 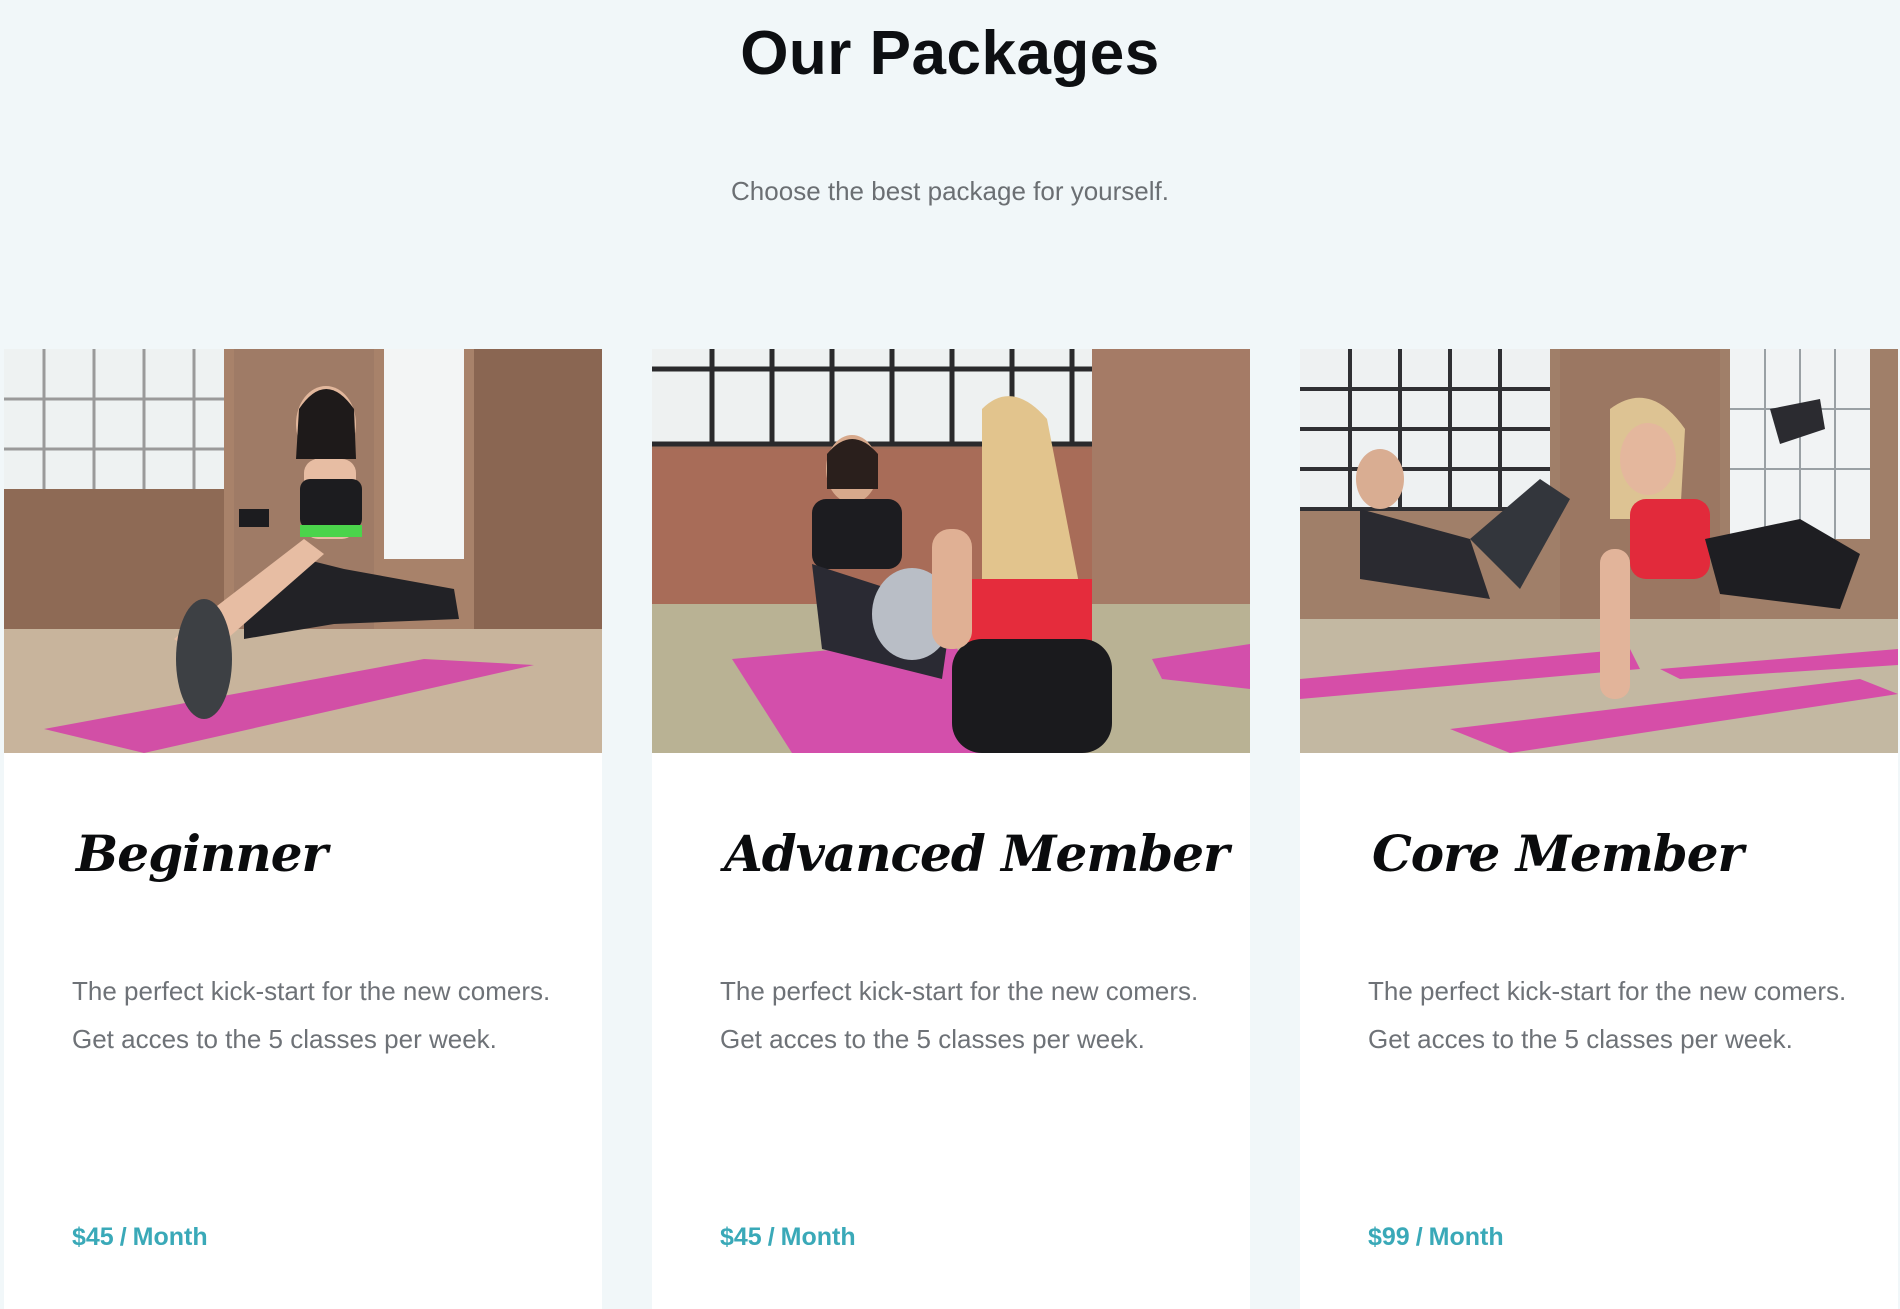 What do you see at coordinates (976, 853) in the screenshot?
I see `package-name: Advanced Member` at bounding box center [976, 853].